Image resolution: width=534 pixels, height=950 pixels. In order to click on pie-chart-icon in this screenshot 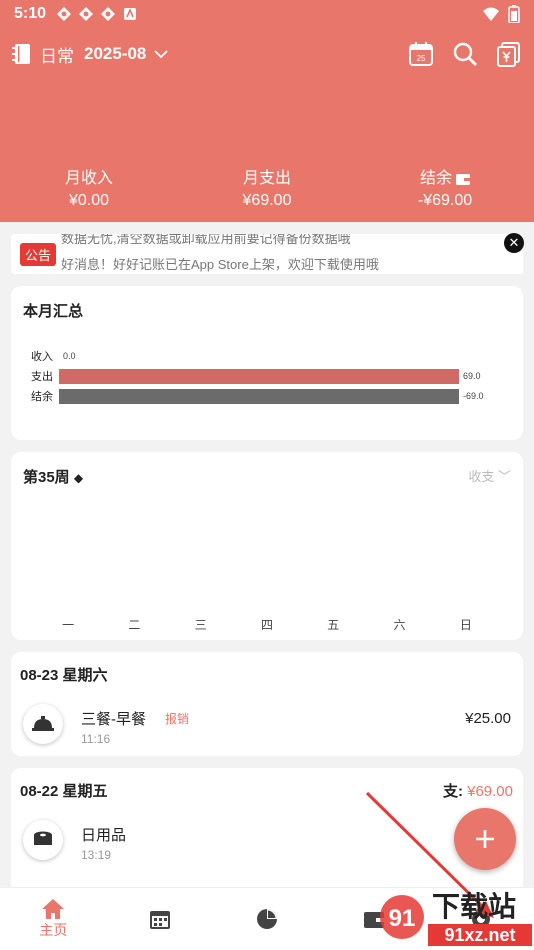, I will do `click(266, 919)`.